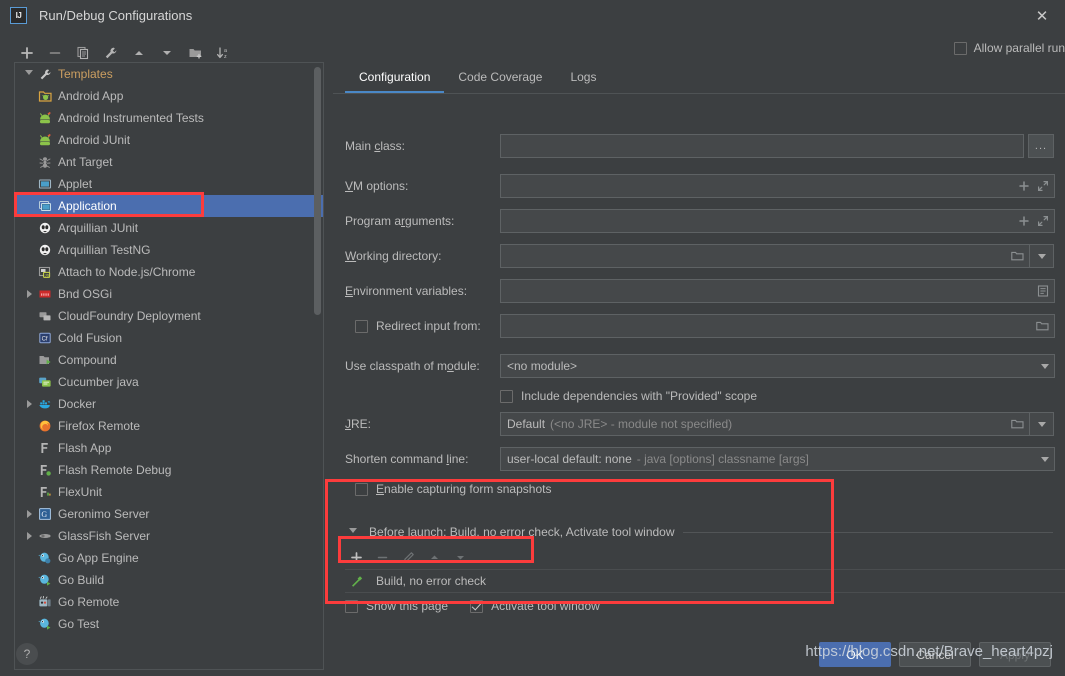 The width and height of the screenshot is (1065, 676). I want to click on tree-item-cloudfoundry-deployment: CloudFoundry Deployment, so click(169, 316).